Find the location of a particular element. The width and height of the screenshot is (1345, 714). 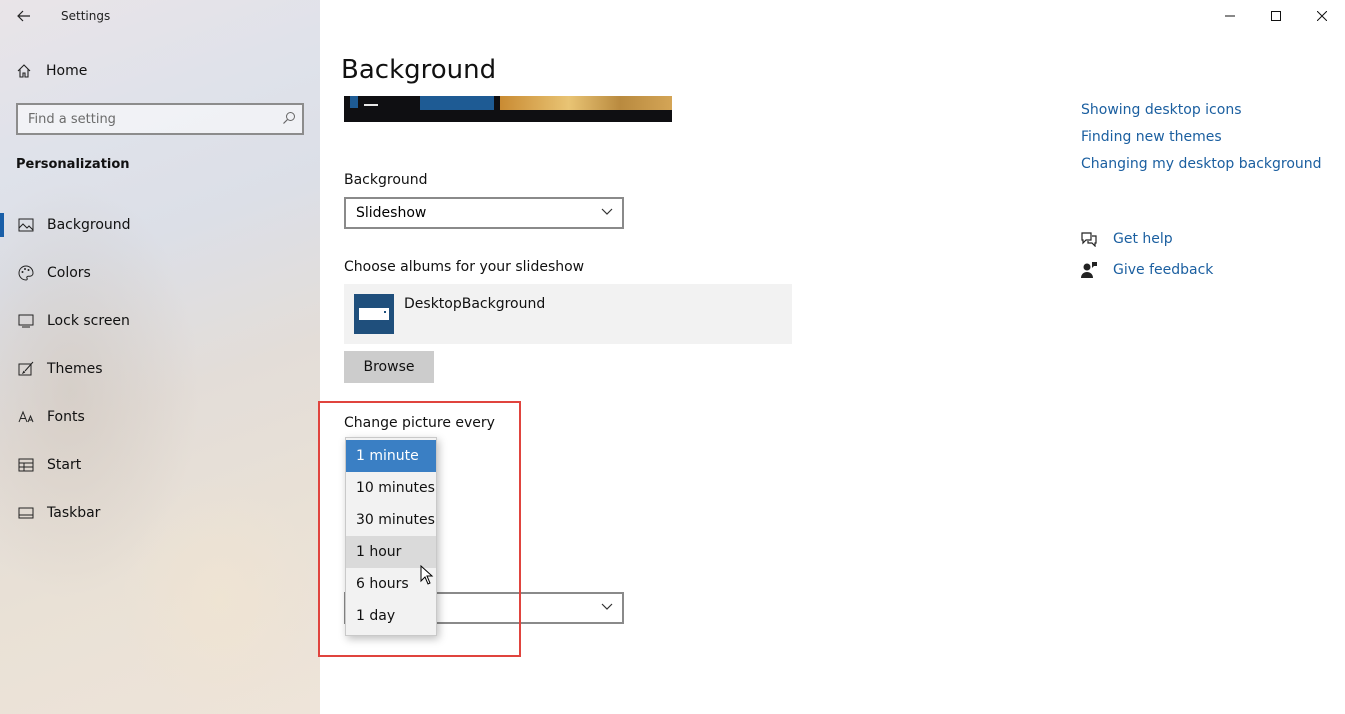

get-help-link: Get help is located at coordinates (1146, 238).